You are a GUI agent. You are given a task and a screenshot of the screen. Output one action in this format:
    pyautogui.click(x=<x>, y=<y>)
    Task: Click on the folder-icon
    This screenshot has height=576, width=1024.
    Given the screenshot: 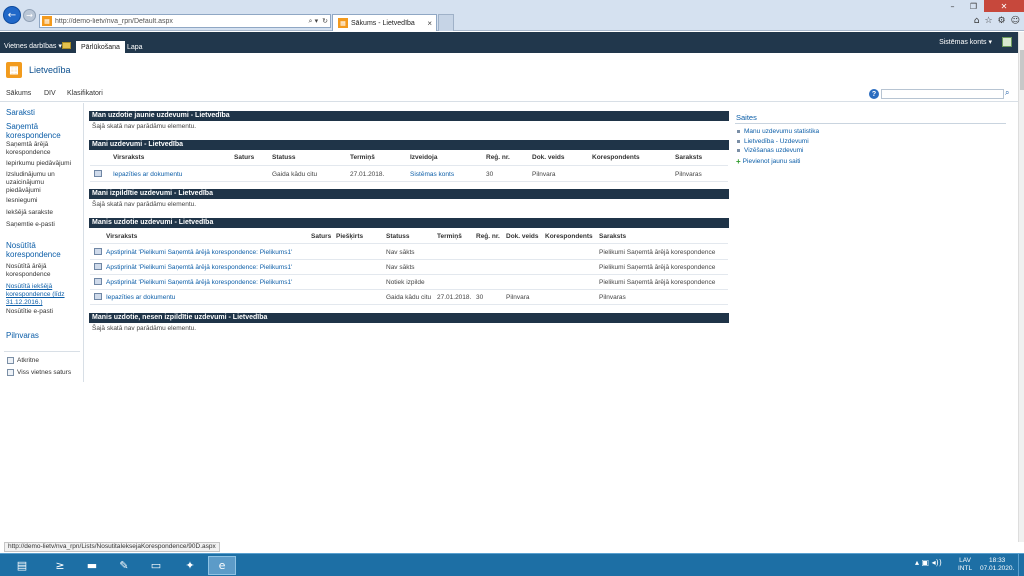 What is the action you would take?
    pyautogui.click(x=66, y=45)
    